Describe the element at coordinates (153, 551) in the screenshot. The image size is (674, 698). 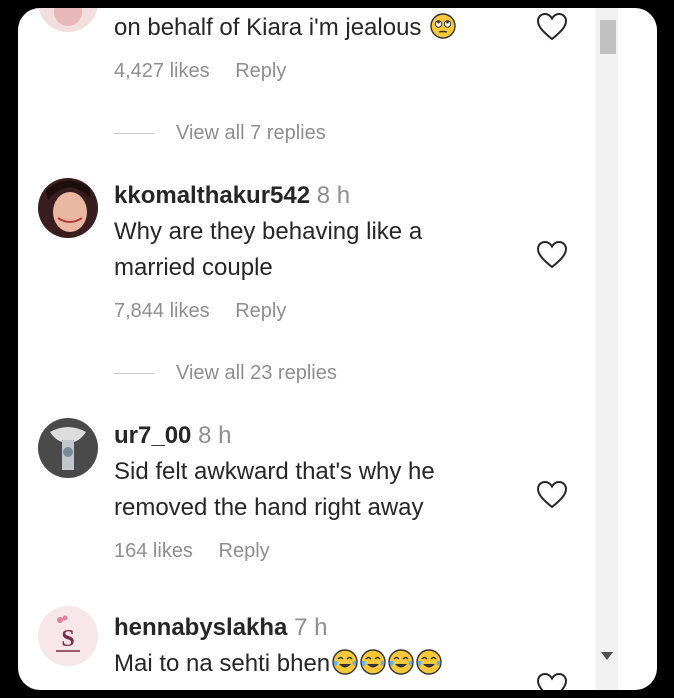
I see `likes-count: 164 likes` at that location.